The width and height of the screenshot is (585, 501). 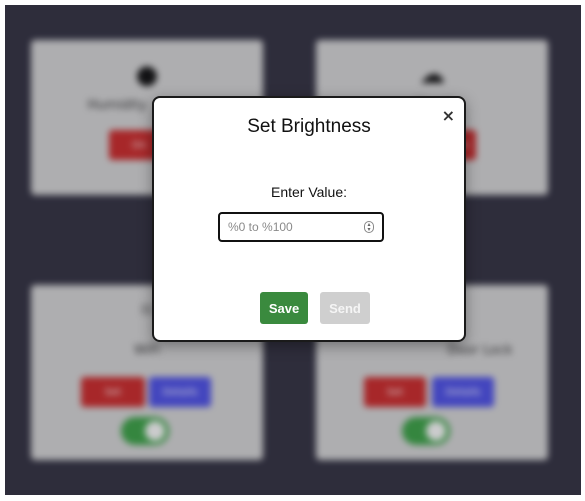 What do you see at coordinates (369, 227) in the screenshot?
I see `number-spinner-icon: ▴ ▾` at bounding box center [369, 227].